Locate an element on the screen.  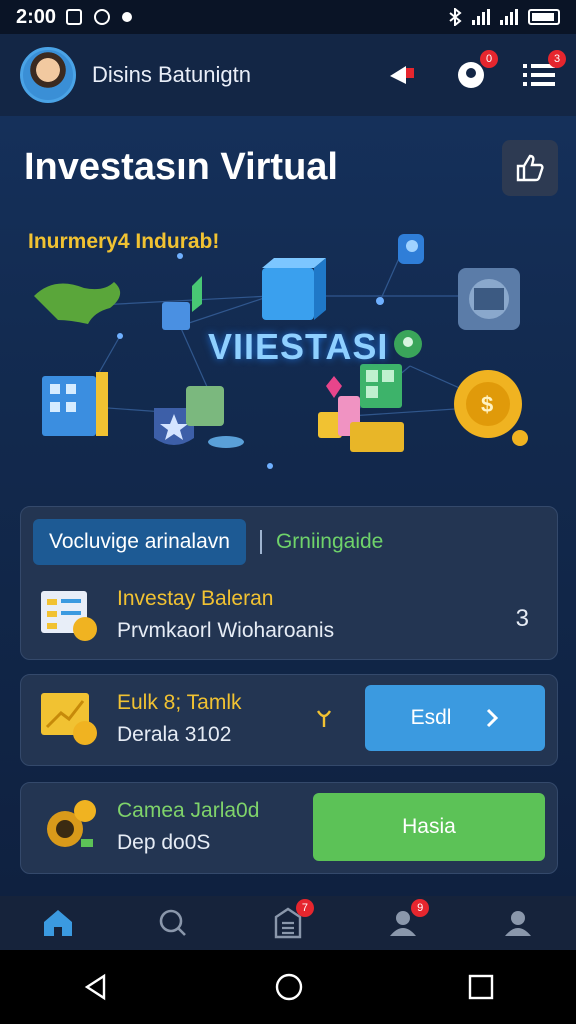
tab-earnings: Grniingaide is located at coordinates (329, 542).